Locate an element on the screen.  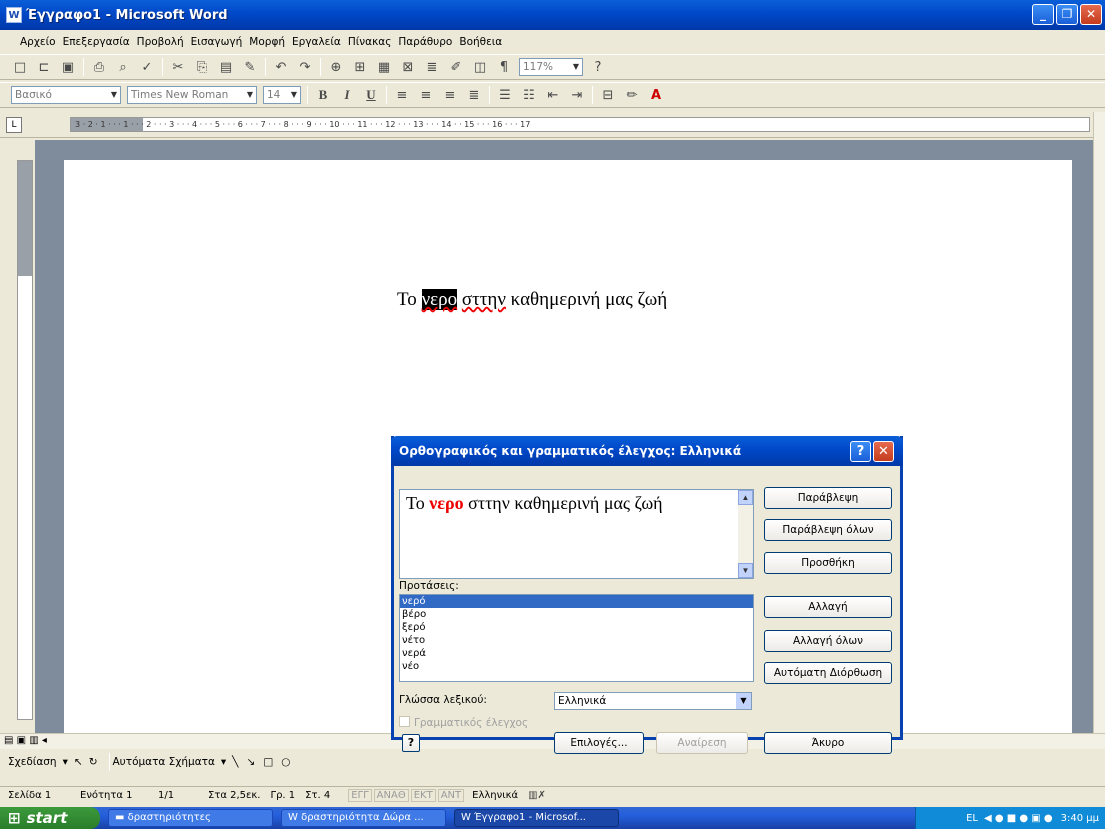
paste-icon: ▤ is located at coordinates (226, 67).